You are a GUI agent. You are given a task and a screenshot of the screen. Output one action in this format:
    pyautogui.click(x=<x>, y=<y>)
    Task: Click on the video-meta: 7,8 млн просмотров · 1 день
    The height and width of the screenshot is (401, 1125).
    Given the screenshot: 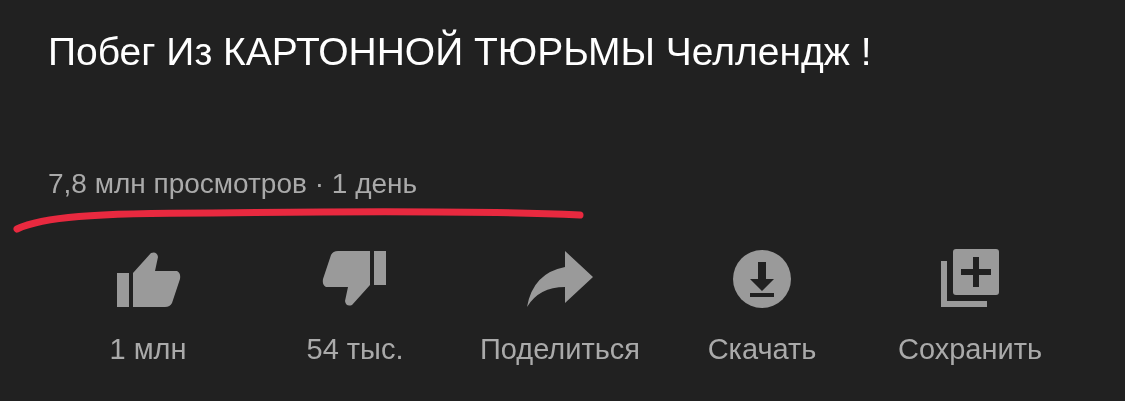 What is the action you would take?
    pyautogui.click(x=233, y=184)
    